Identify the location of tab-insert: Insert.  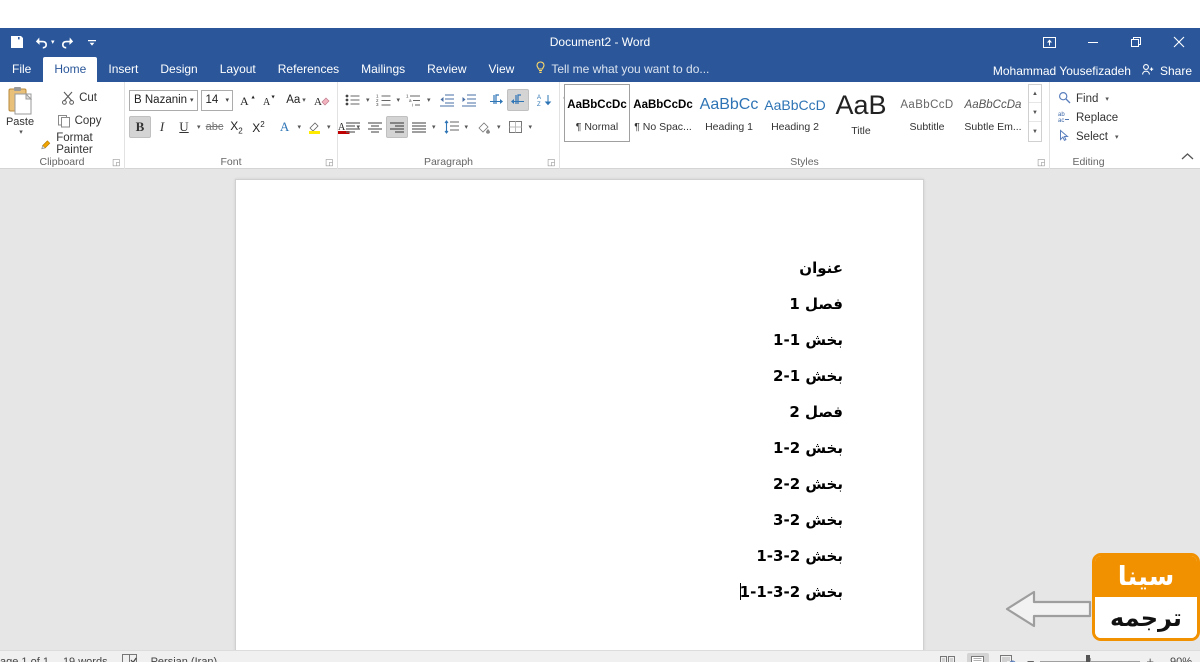
(123, 69).